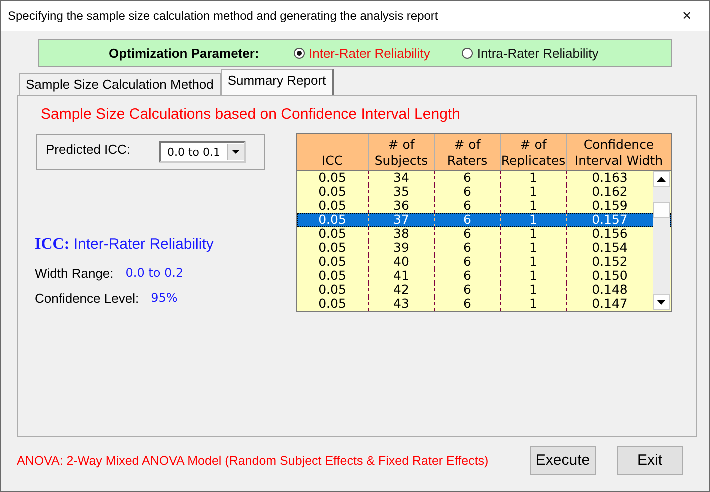  Describe the element at coordinates (610, 192) in the screenshot. I see `table-cell-text: 0.162` at that location.